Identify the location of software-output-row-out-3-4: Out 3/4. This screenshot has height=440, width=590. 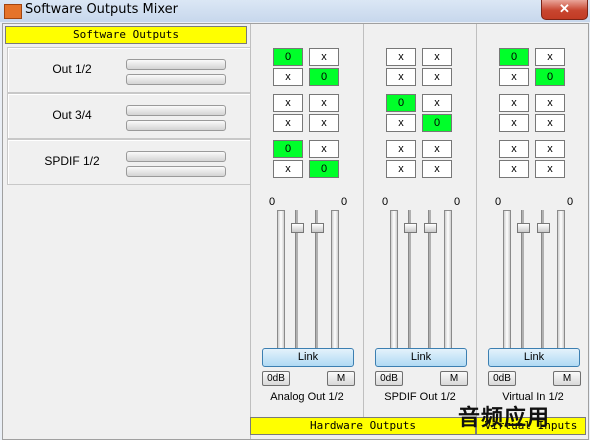
(129, 116).